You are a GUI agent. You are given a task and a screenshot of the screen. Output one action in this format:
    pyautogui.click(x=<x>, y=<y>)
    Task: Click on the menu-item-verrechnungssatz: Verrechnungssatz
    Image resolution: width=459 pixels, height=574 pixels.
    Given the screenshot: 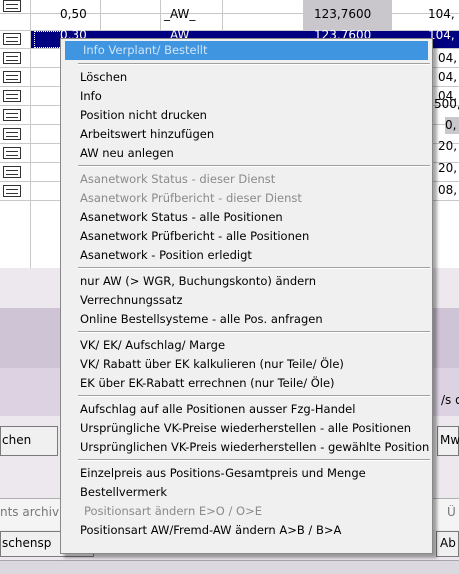 What is the action you would take?
    pyautogui.click(x=131, y=300)
    